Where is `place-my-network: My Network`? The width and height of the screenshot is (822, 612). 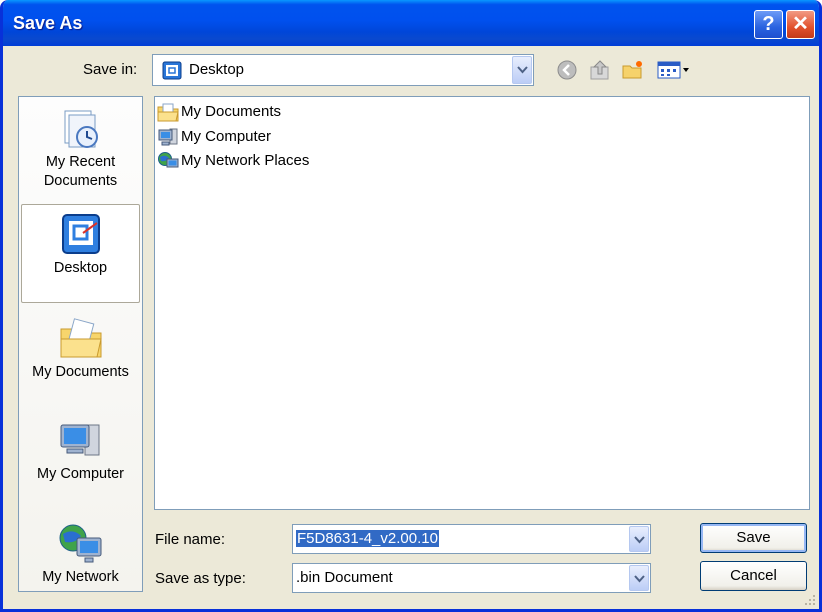 place-my-network: My Network is located at coordinates (80, 553).